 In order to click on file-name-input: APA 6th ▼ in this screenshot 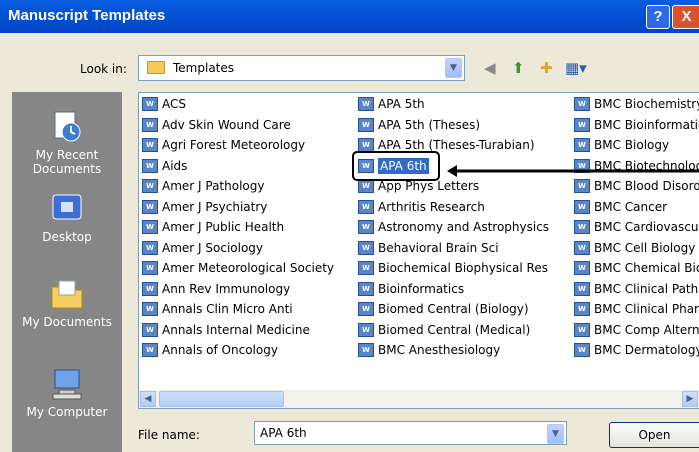, I will do `click(410, 433)`.